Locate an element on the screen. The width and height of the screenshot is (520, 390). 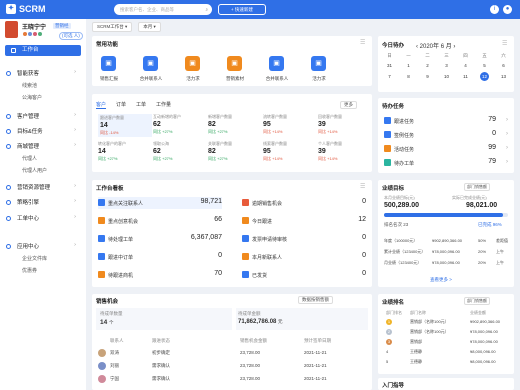
tab-customer: 客户 is located at coordinates (101, 105).